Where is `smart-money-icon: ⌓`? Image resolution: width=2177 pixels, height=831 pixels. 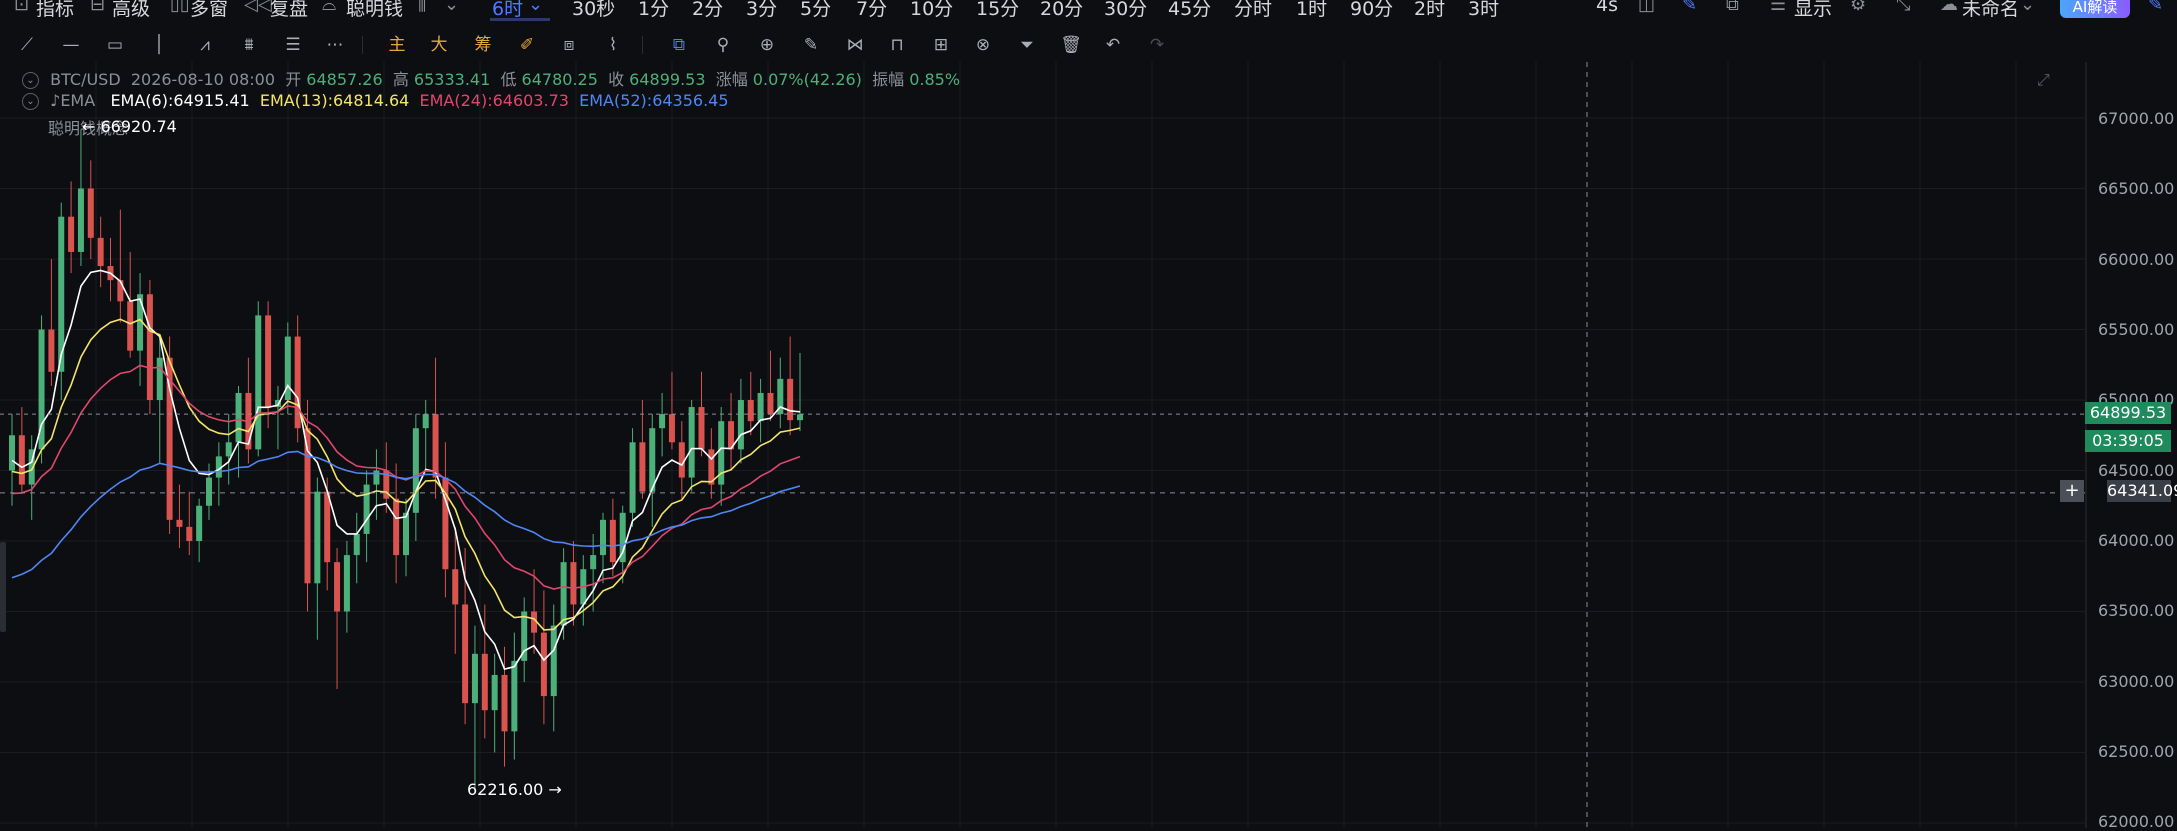
smart-money-icon: ⌓ is located at coordinates (329, 7).